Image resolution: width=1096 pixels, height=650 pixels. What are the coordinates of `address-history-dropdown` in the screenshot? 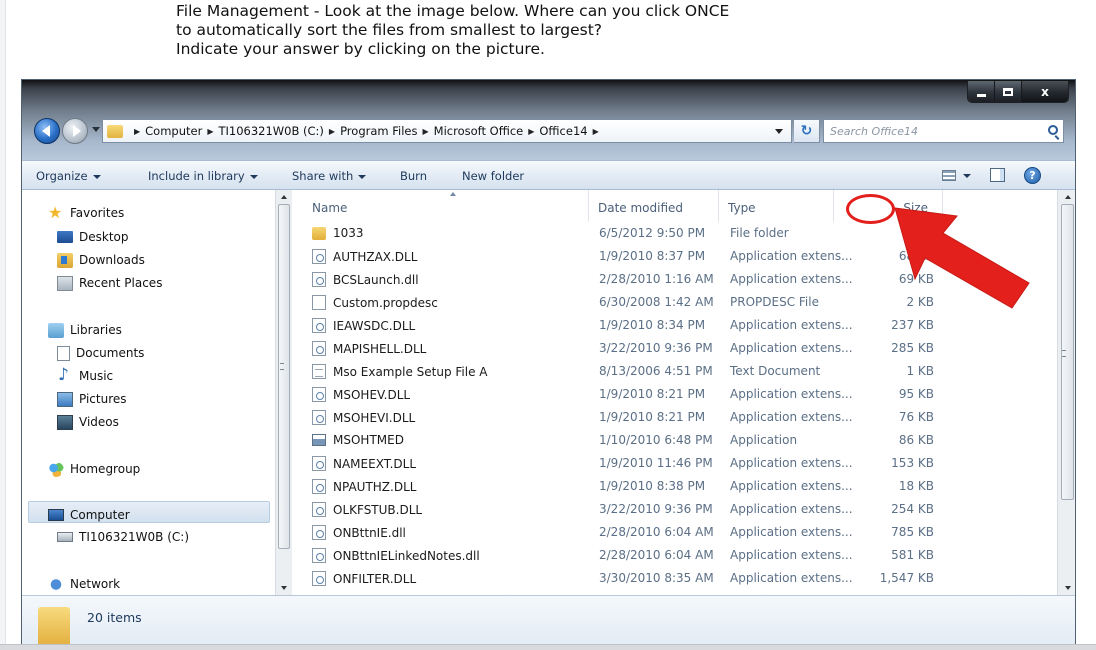 It's located at (779, 131).